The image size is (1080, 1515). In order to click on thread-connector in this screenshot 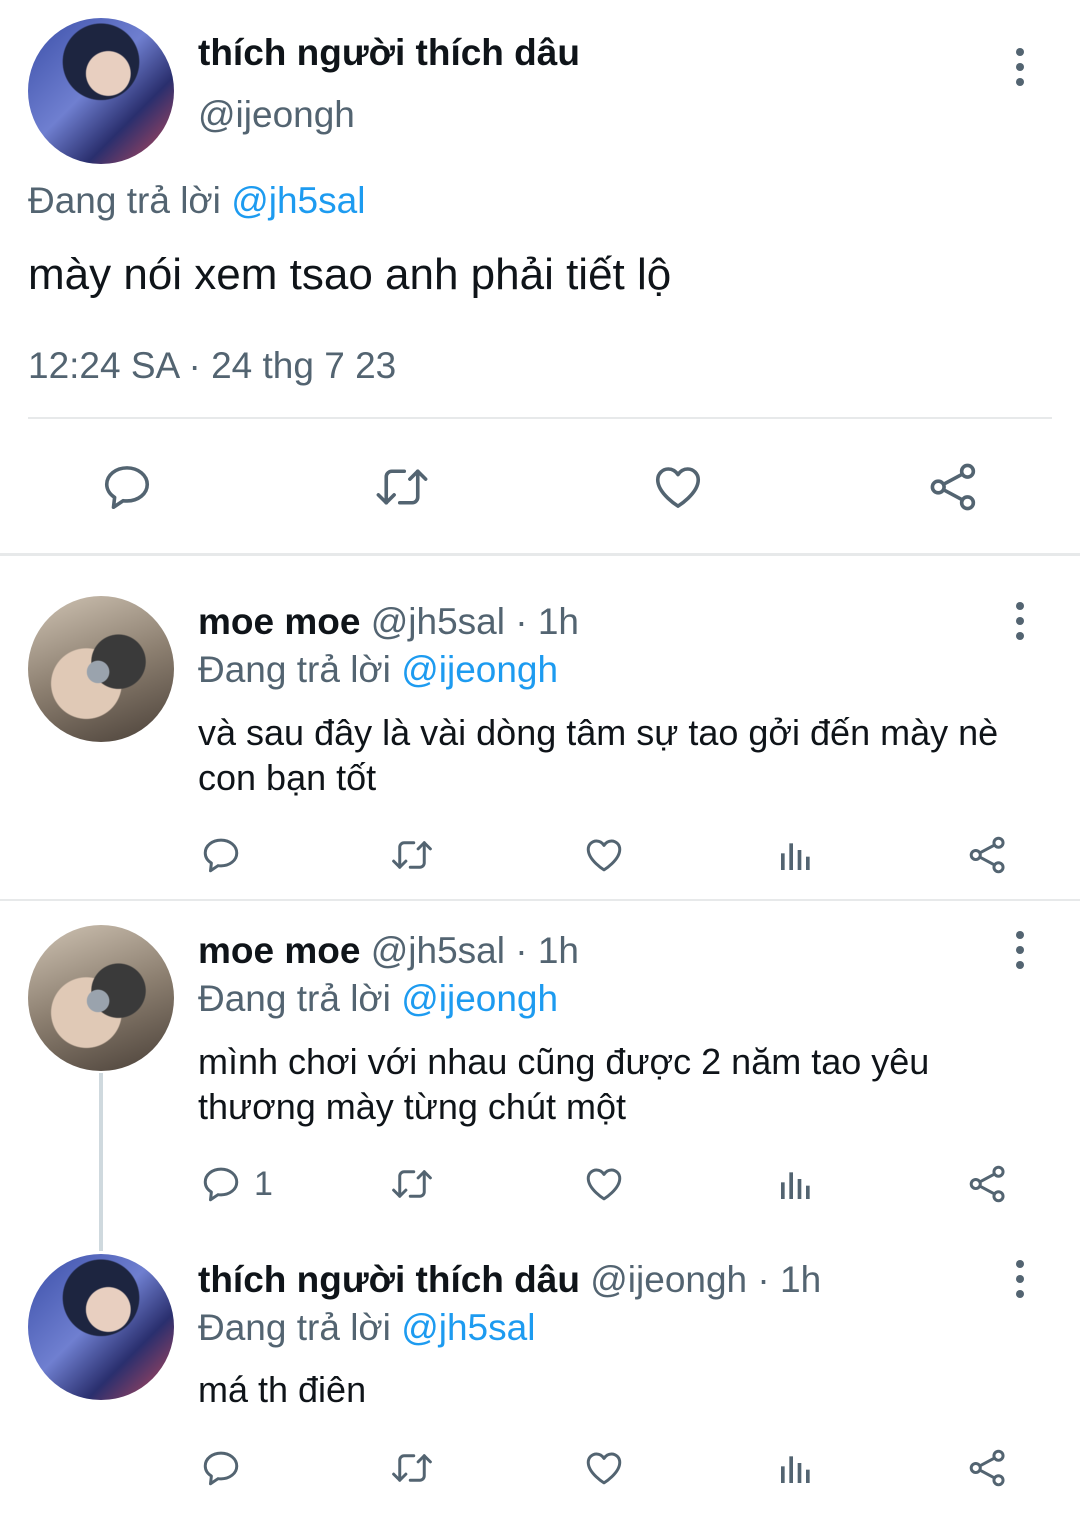, I will do `click(101, 1162)`.